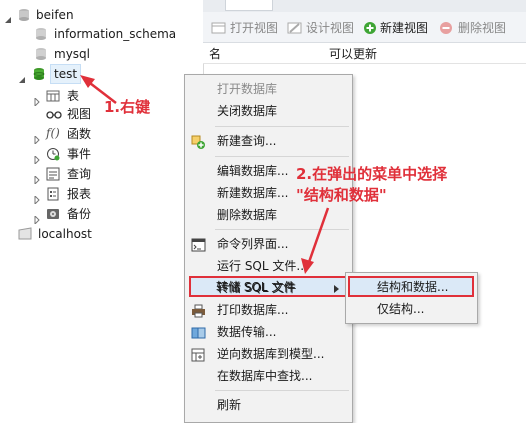  What do you see at coordinates (341, 195) in the screenshot?
I see `annotation-step2-line2: "结构和数据"` at bounding box center [341, 195].